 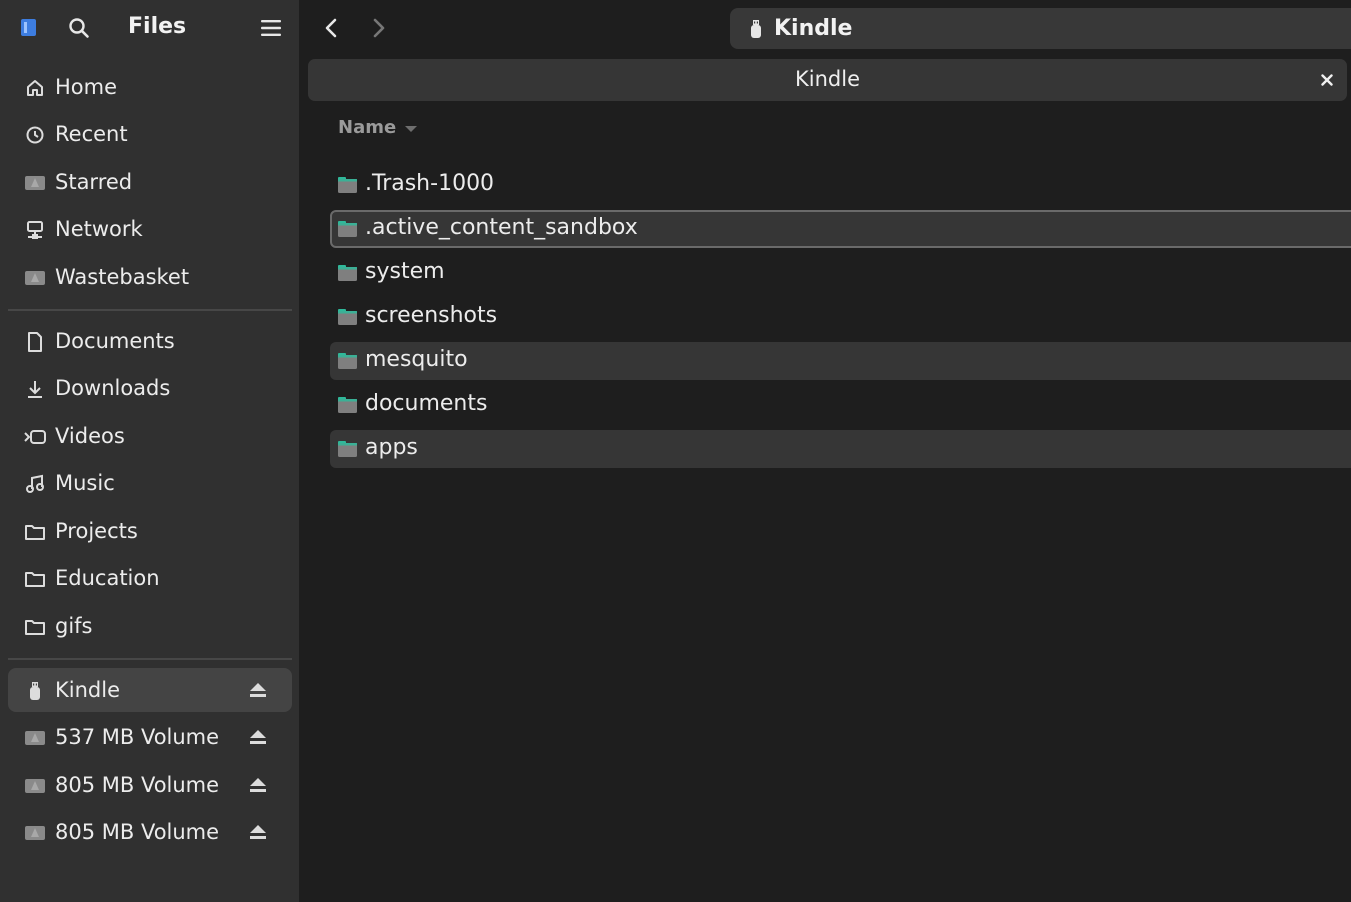 What do you see at coordinates (28, 27) in the screenshot?
I see `files-app-icon` at bounding box center [28, 27].